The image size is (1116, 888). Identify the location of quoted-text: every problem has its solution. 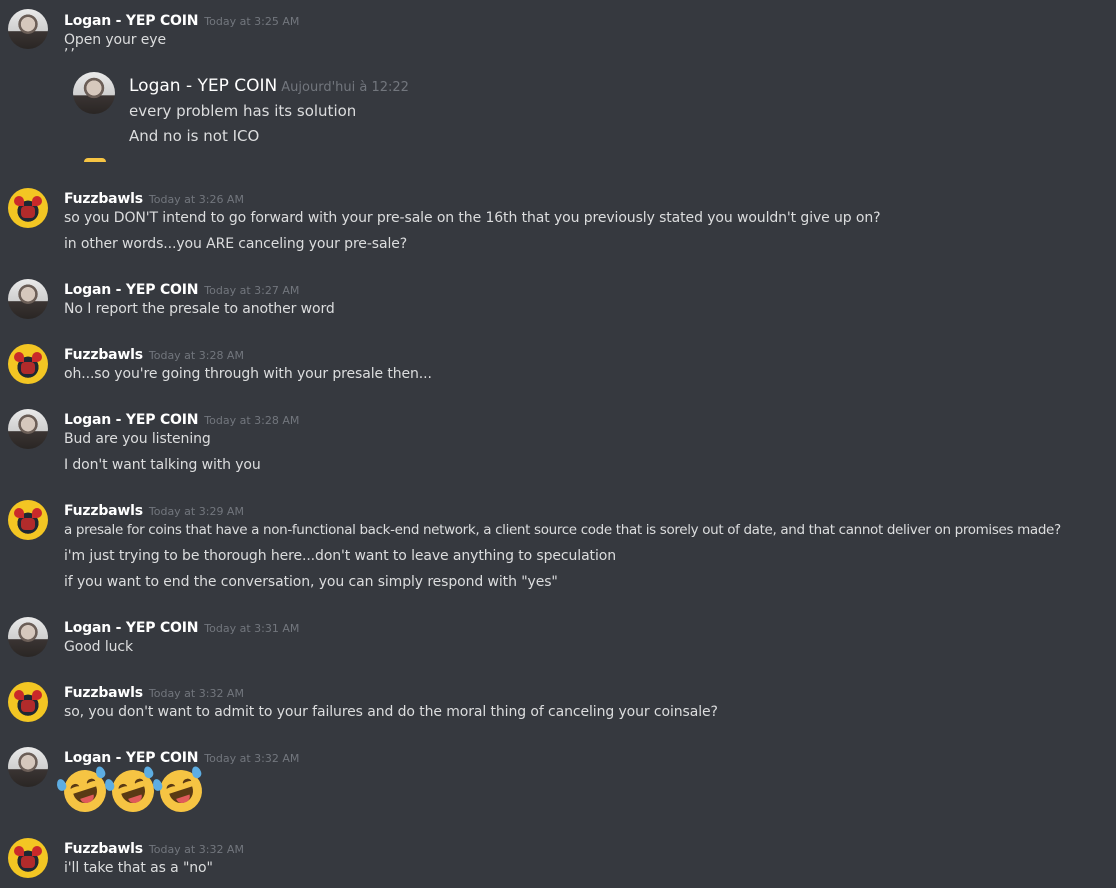
(243, 111).